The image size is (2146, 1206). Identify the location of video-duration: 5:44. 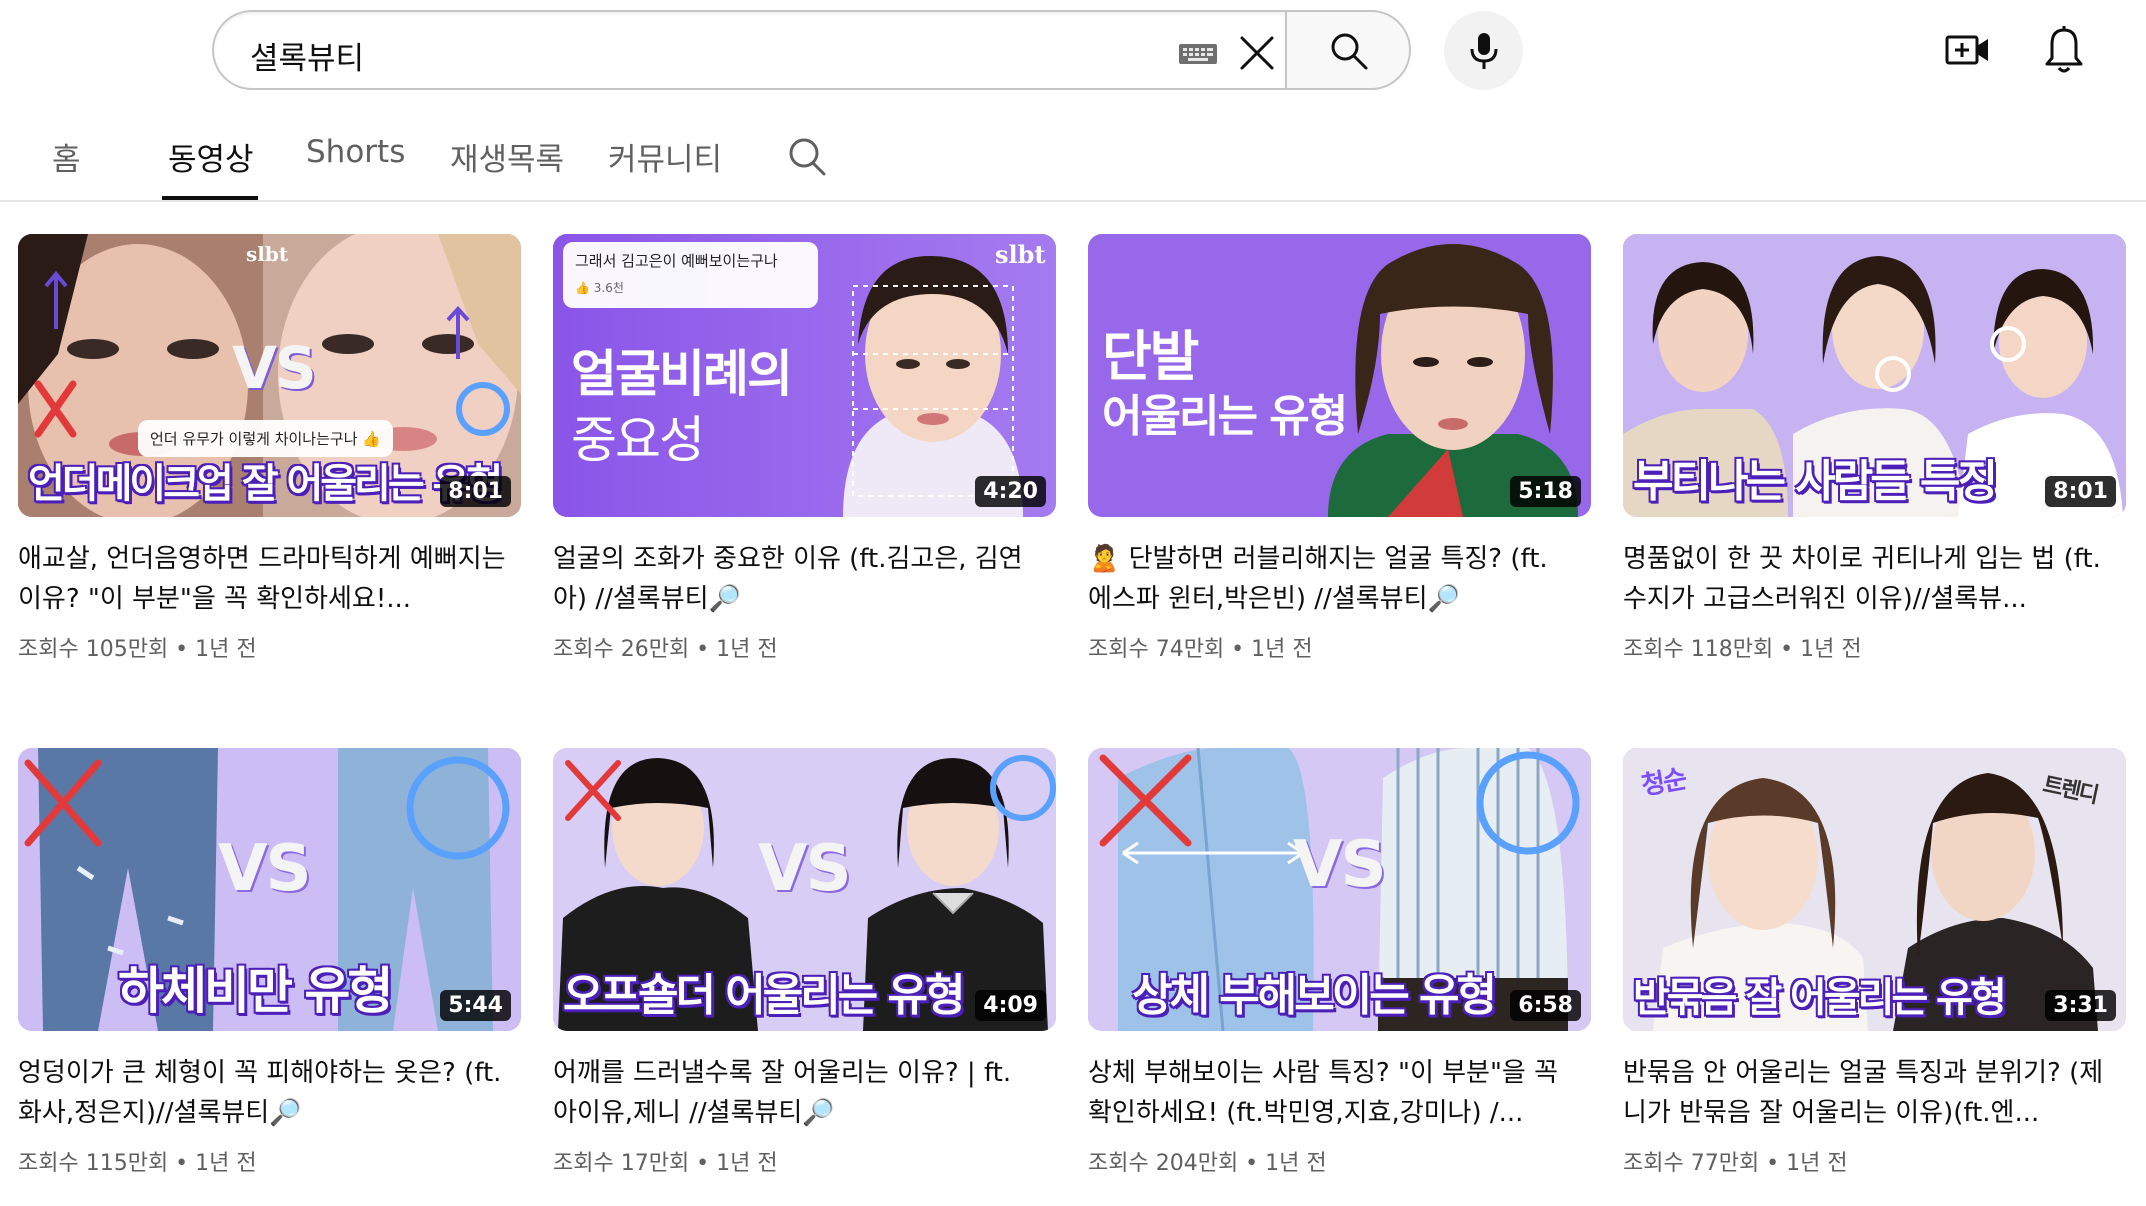
(475, 1005).